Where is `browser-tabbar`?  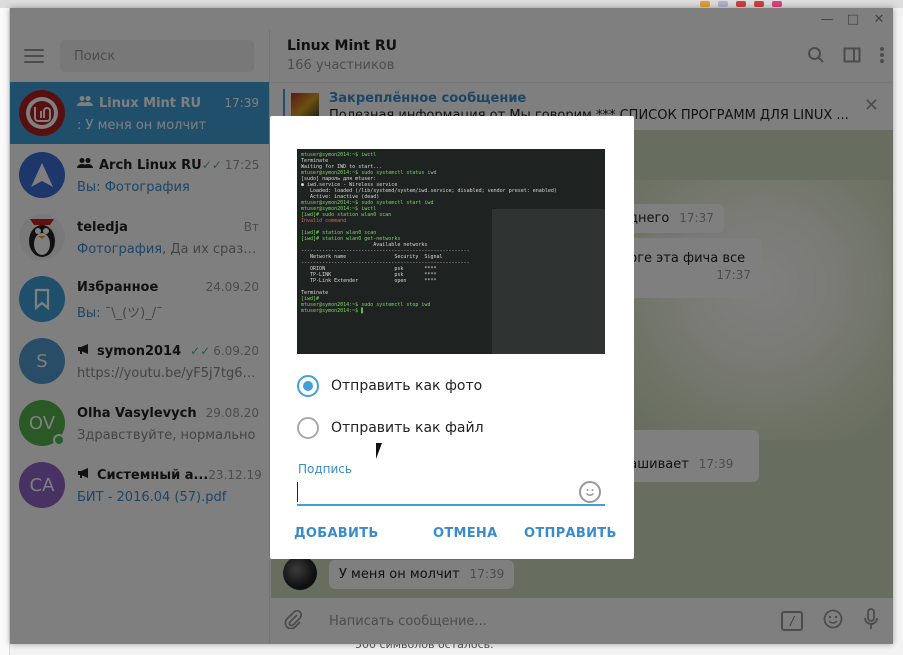 browser-tabbar is located at coordinates (451, 4).